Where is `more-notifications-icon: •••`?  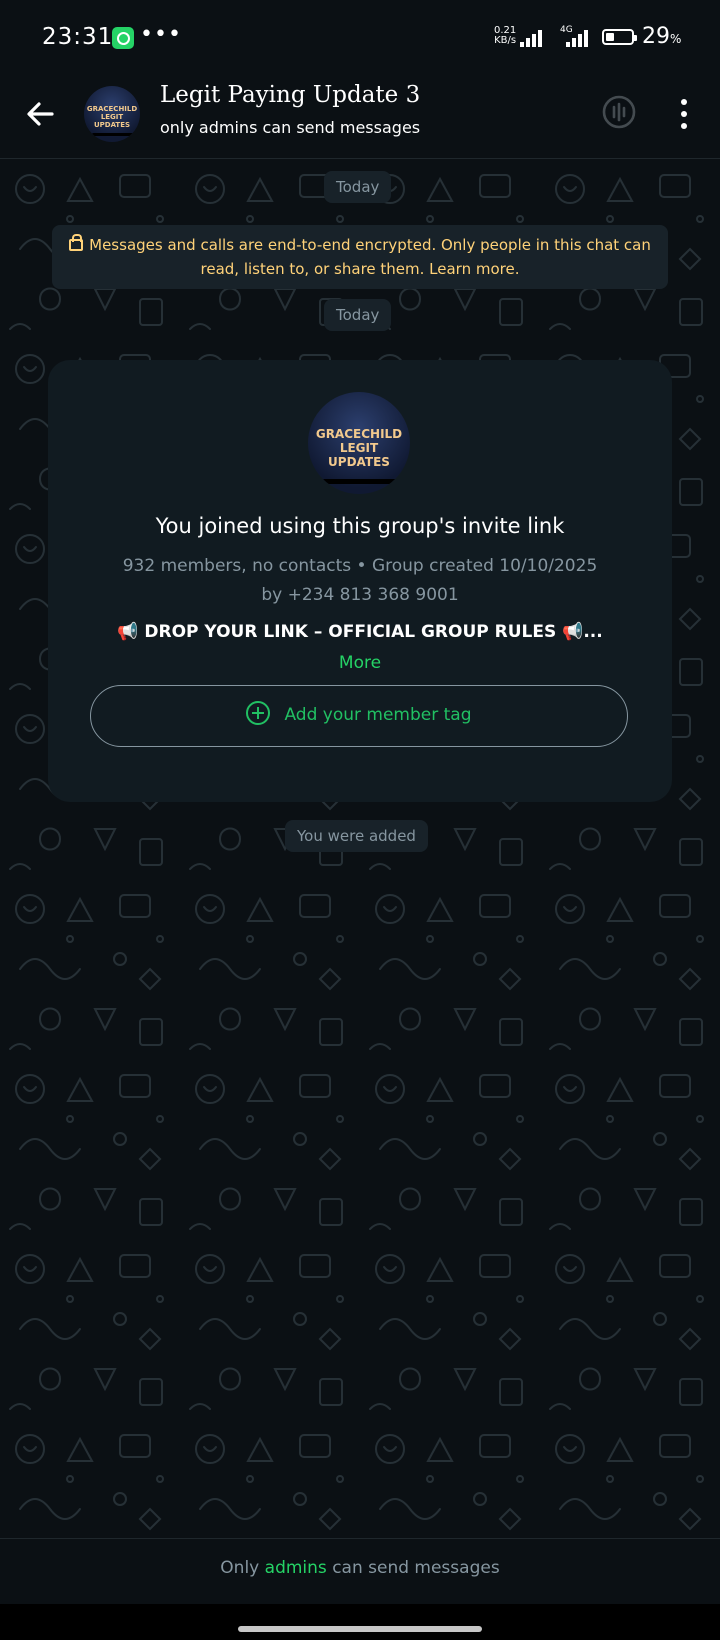 more-notifications-icon: ••• is located at coordinates (161, 34).